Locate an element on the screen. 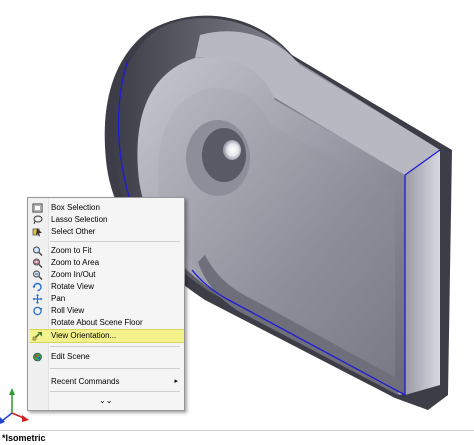  menu-item-label: Edit Scene is located at coordinates (70, 356).